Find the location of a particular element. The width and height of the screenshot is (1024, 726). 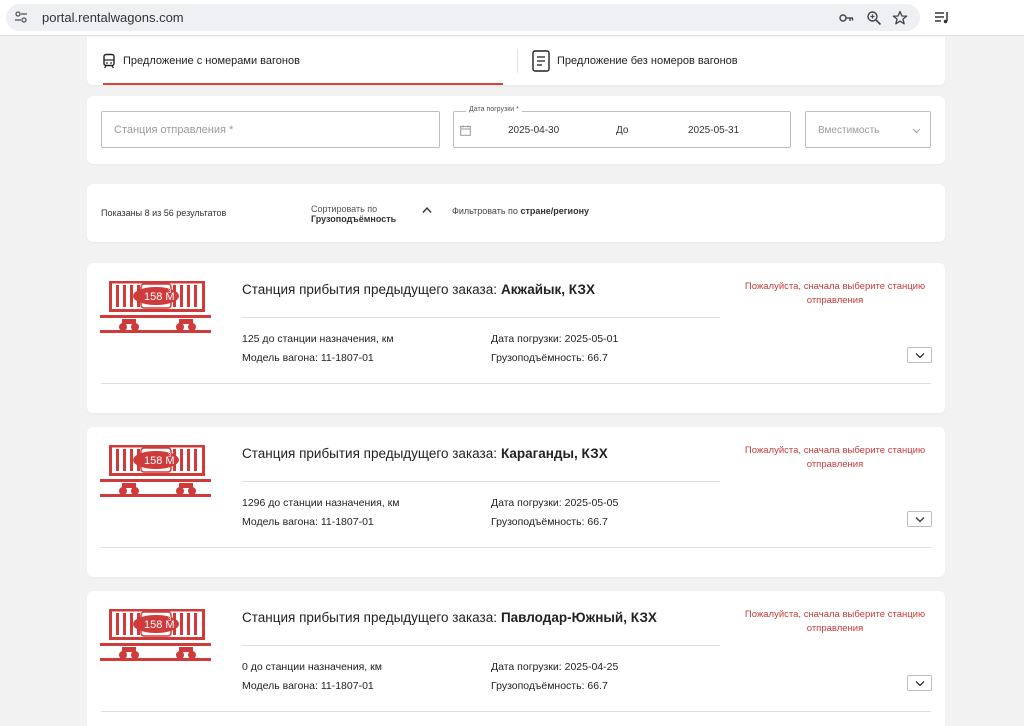

star-icon is located at coordinates (900, 18).